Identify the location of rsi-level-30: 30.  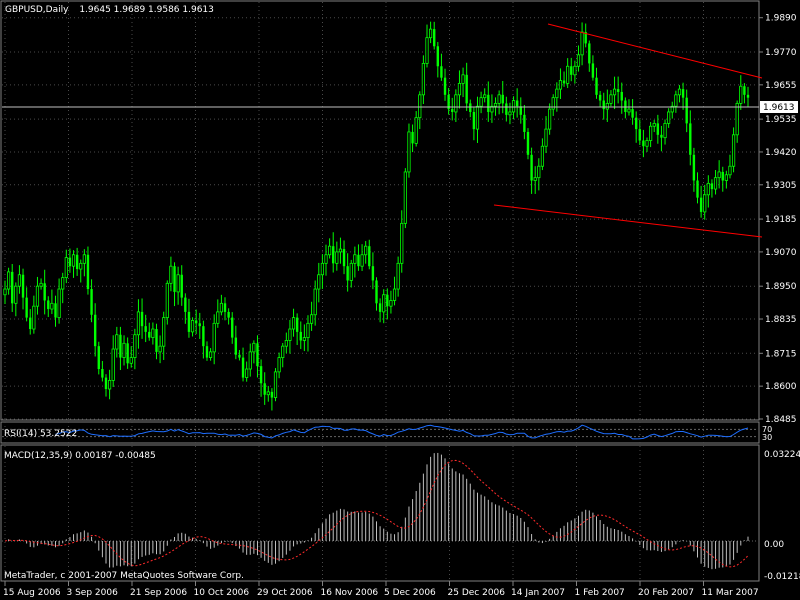
(767, 437).